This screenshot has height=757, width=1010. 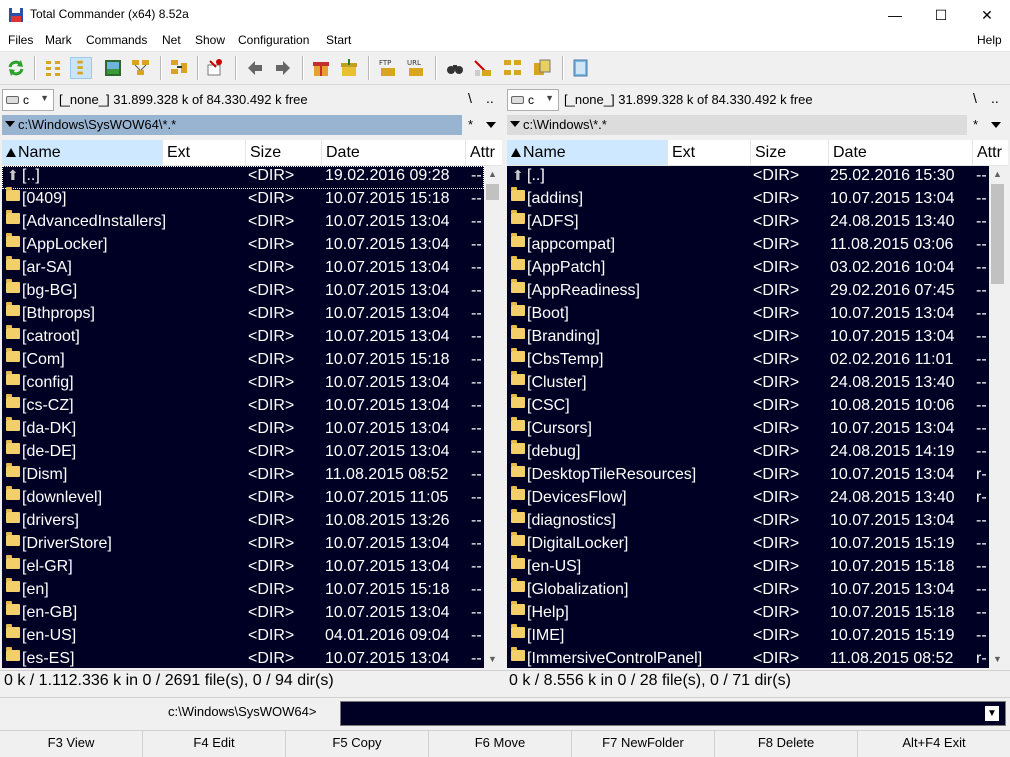 What do you see at coordinates (71, 744) in the screenshot?
I see `f3-view-button: F3 View` at bounding box center [71, 744].